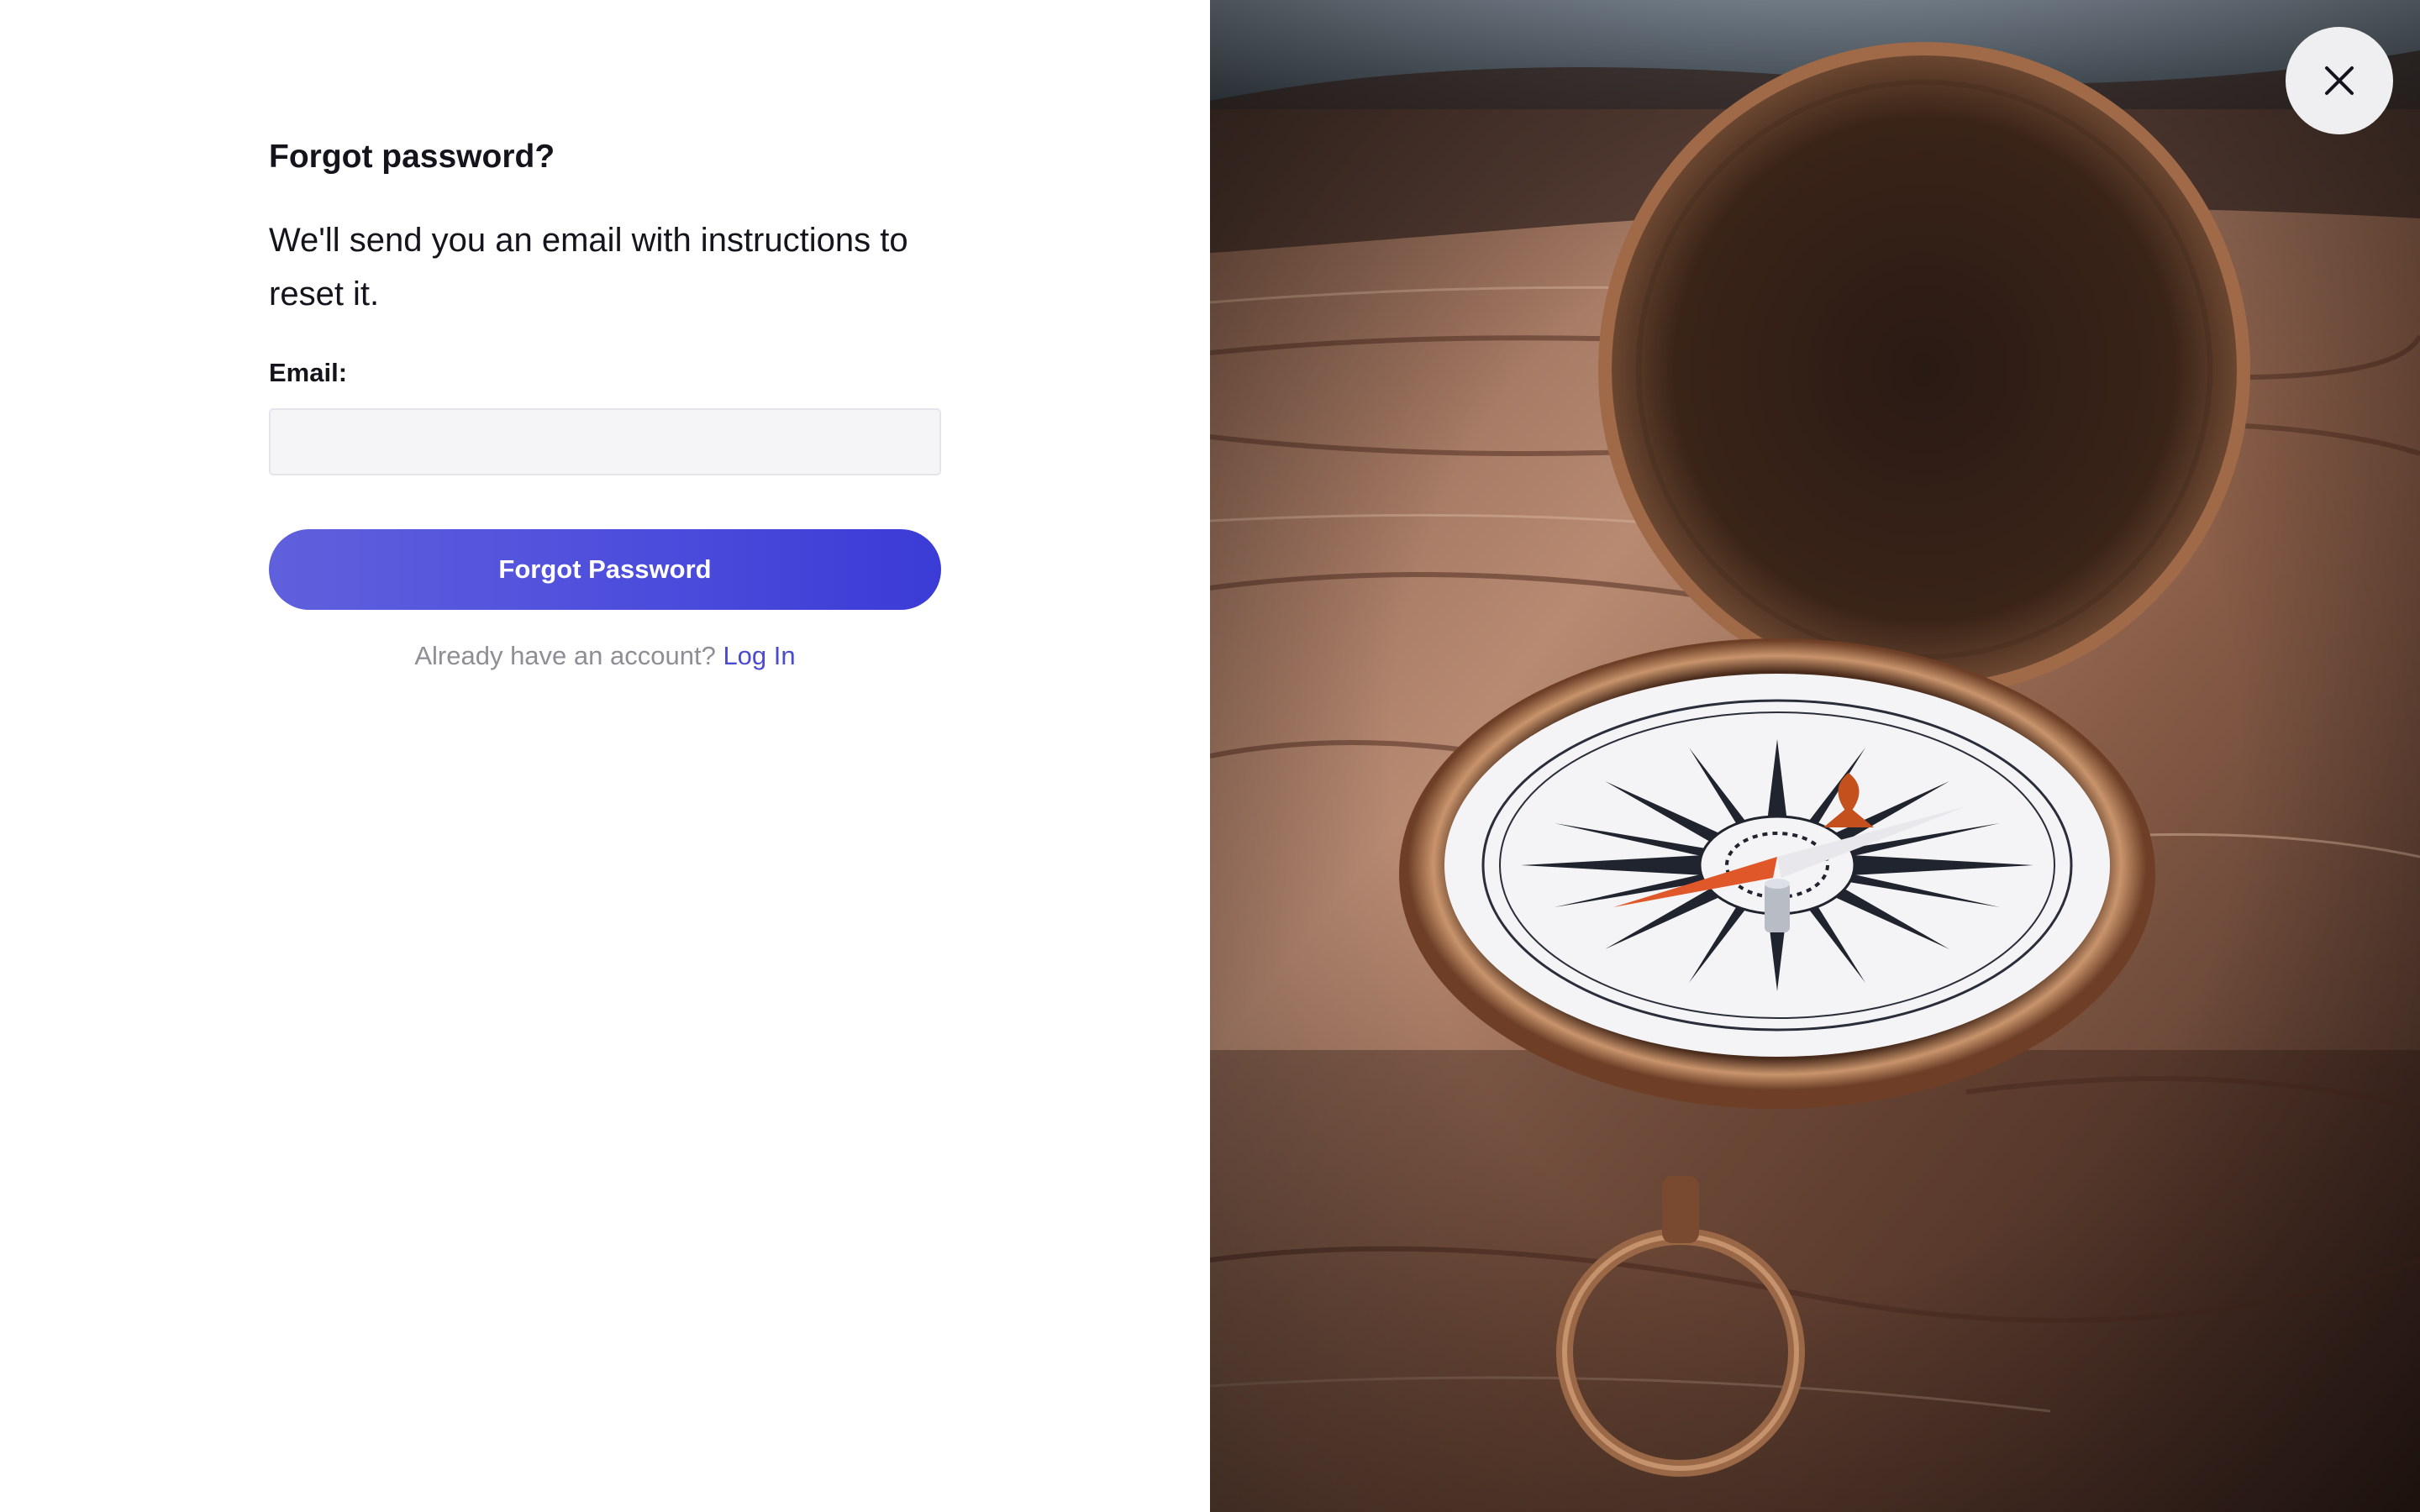 The image size is (2420, 1512). I want to click on page-title: Forgot password?, so click(412, 157).